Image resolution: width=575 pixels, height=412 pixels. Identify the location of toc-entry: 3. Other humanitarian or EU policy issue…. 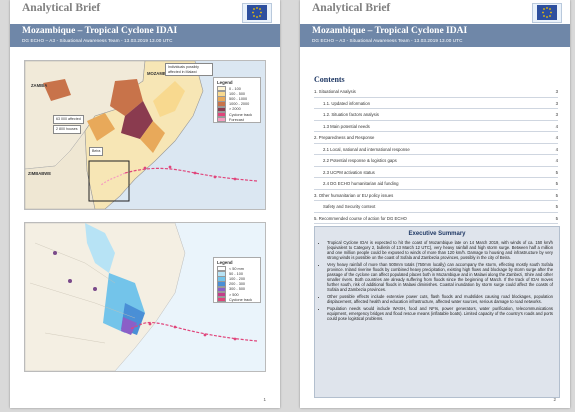
(436, 195).